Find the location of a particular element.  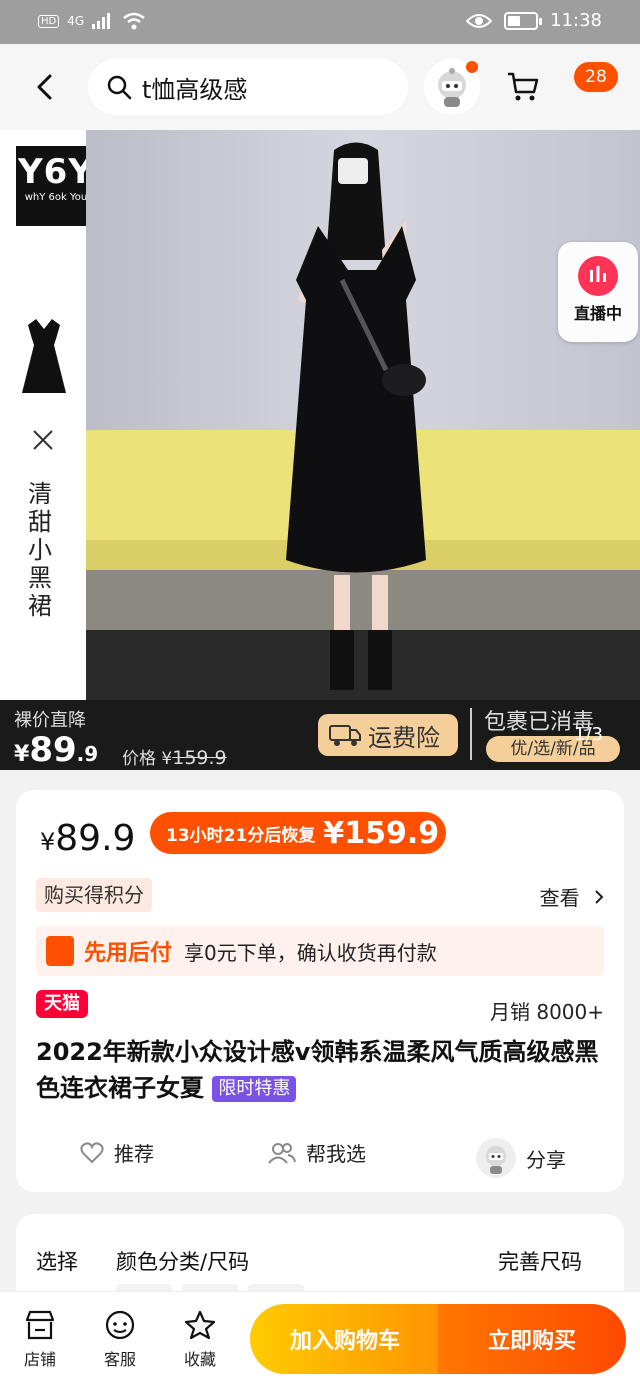

bottom-action-bar: 店铺 客服 收藏 加入购物车 立即购买 is located at coordinates (320, 1339).